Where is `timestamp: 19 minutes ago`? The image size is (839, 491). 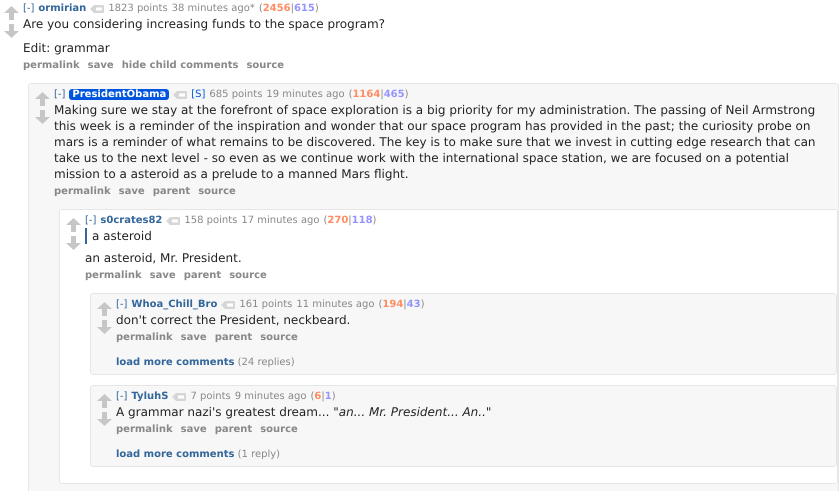 timestamp: 19 minutes ago is located at coordinates (305, 94).